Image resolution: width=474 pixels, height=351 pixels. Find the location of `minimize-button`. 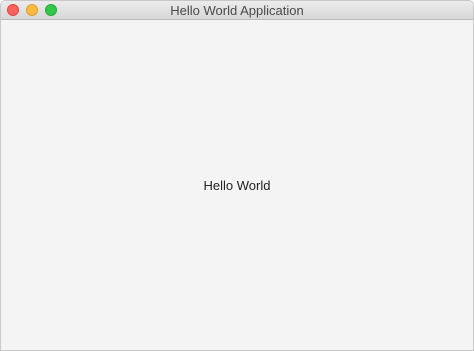

minimize-button is located at coordinates (32, 10).